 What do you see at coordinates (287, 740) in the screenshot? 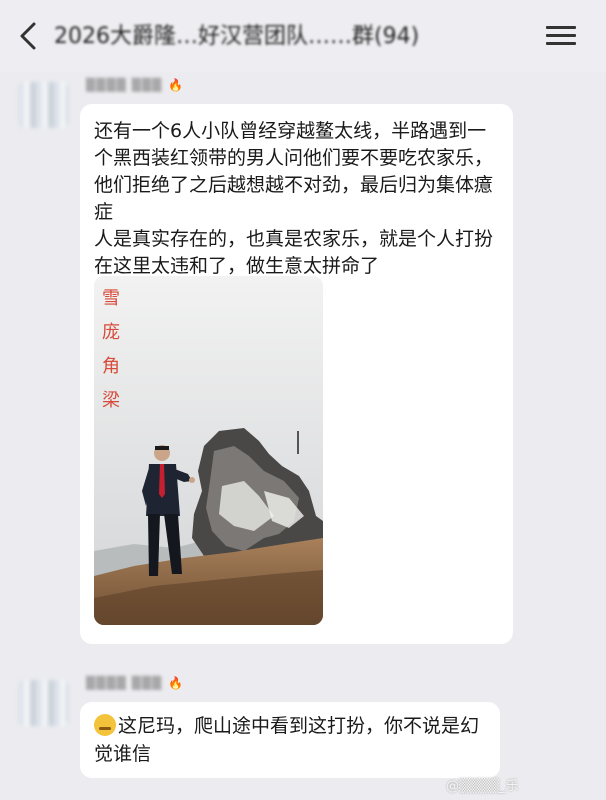
I see `message-body: 这尼玛，爬山途中看到这打扮，你不说是幻觉谁信` at bounding box center [287, 740].